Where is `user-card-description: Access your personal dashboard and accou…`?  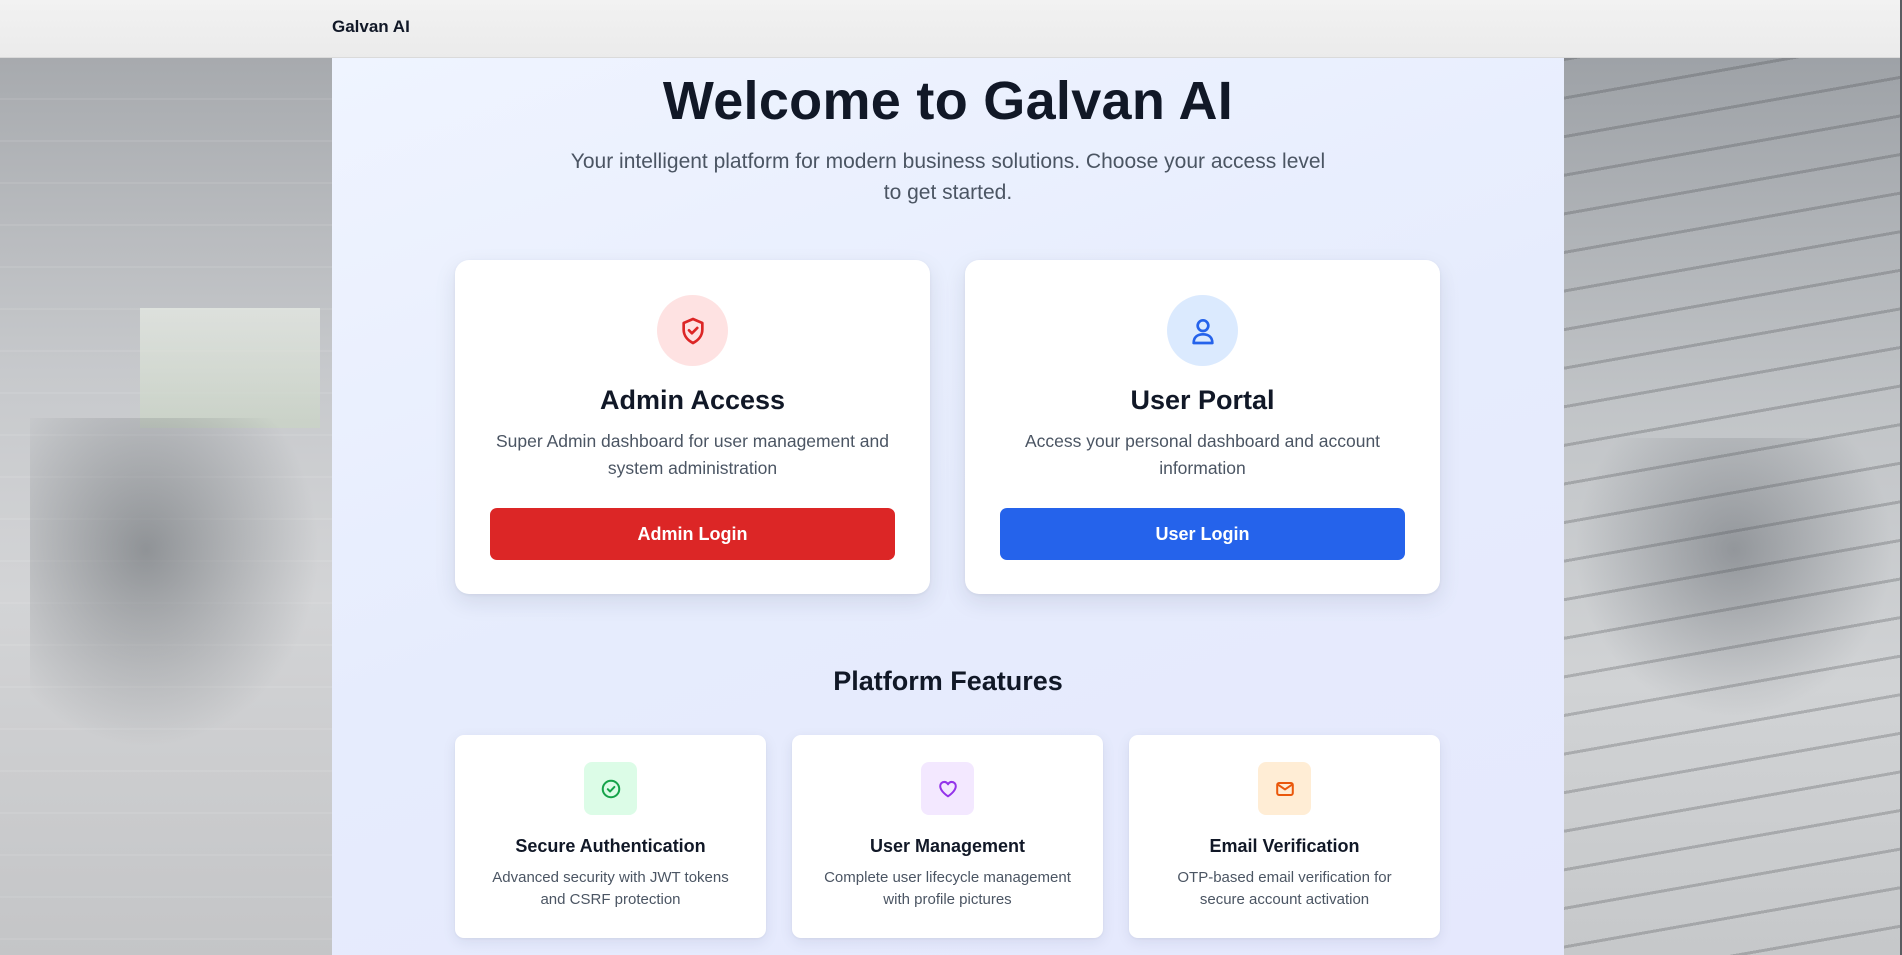 user-card-description: Access your personal dashboard and accou… is located at coordinates (1202, 454).